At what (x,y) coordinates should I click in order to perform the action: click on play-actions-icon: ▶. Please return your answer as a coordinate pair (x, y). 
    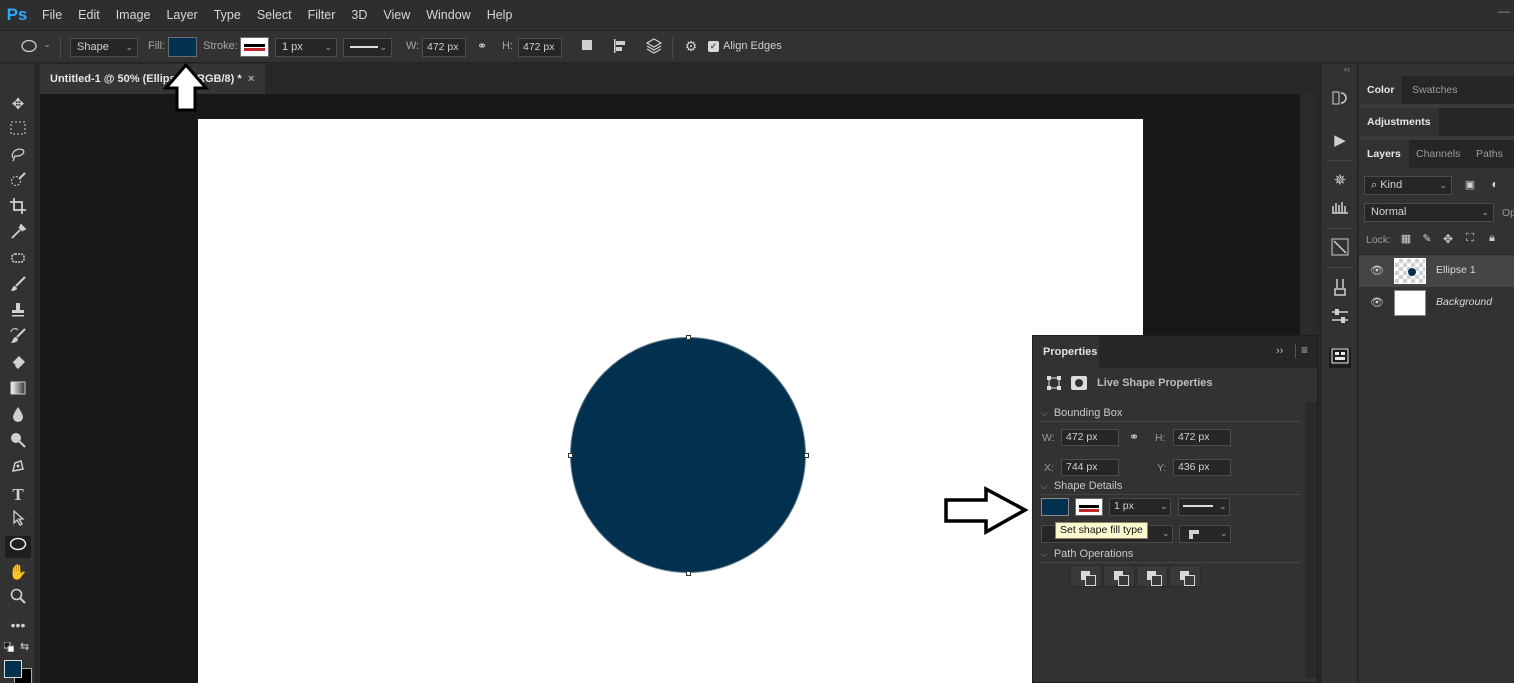
    Looking at the image, I should click on (1340, 141).